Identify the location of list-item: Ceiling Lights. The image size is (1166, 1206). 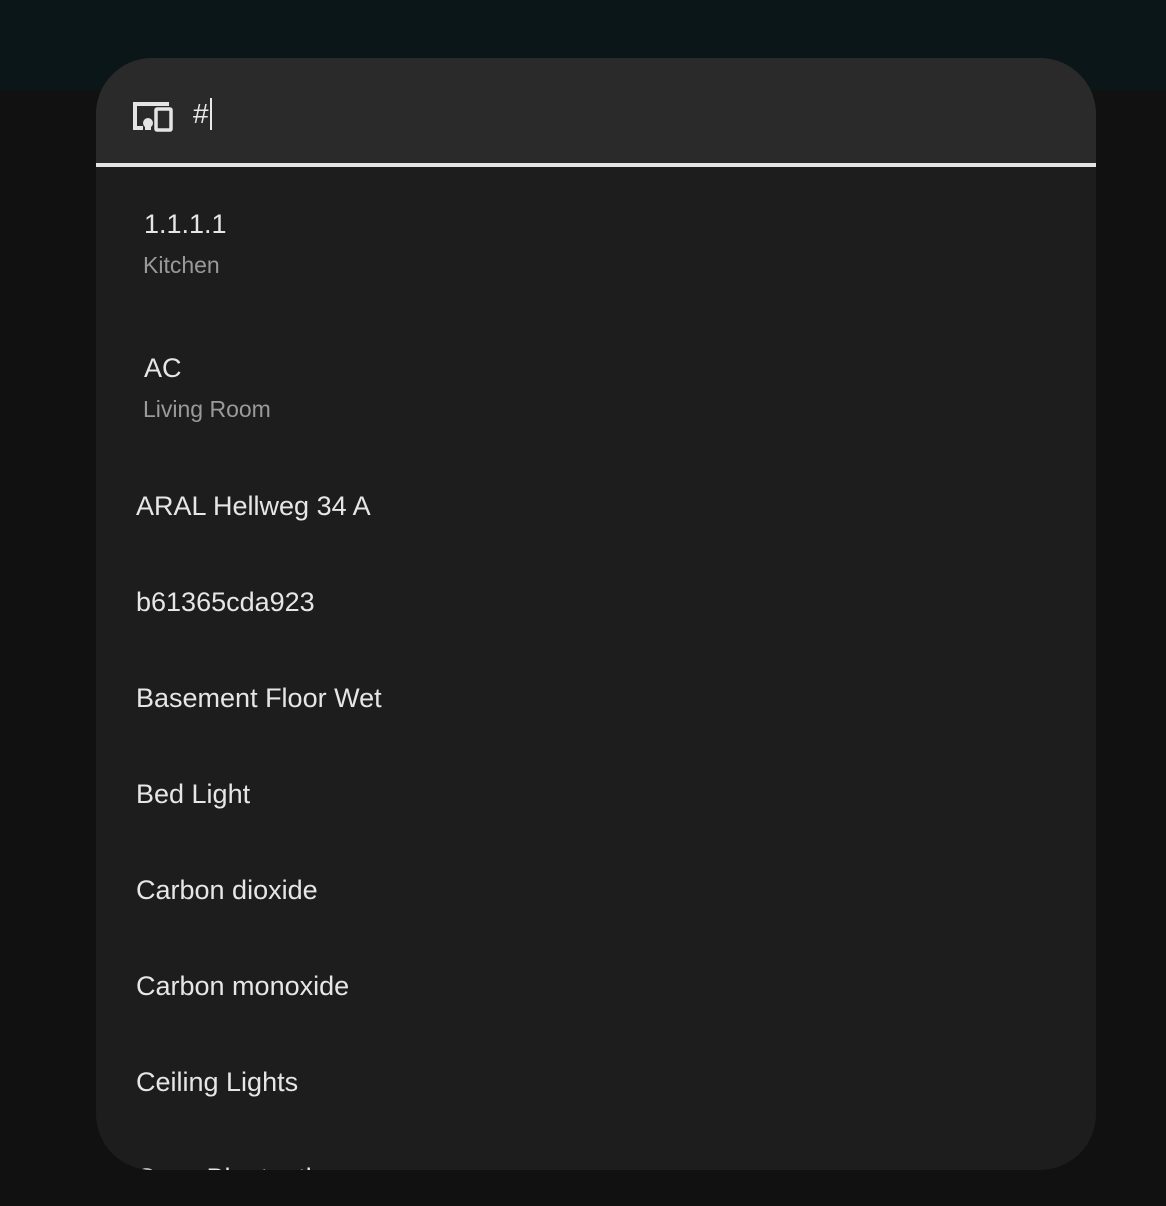
(596, 1083).